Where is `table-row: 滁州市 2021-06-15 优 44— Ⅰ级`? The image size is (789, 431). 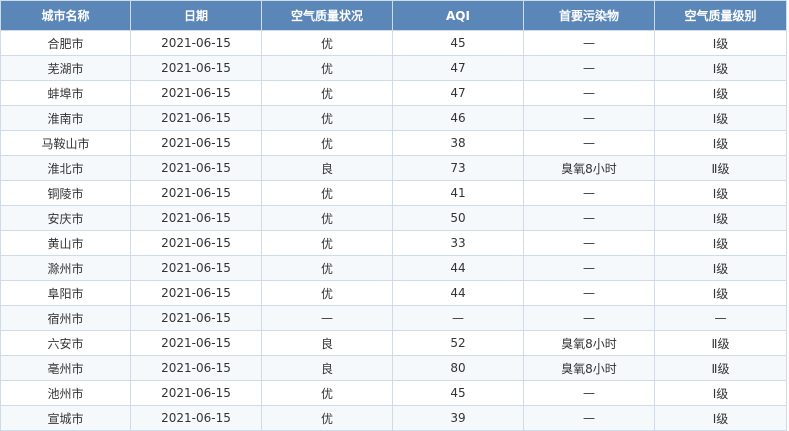
table-row: 滁州市 2021-06-15 优 44— Ⅰ级 is located at coordinates (393, 268).